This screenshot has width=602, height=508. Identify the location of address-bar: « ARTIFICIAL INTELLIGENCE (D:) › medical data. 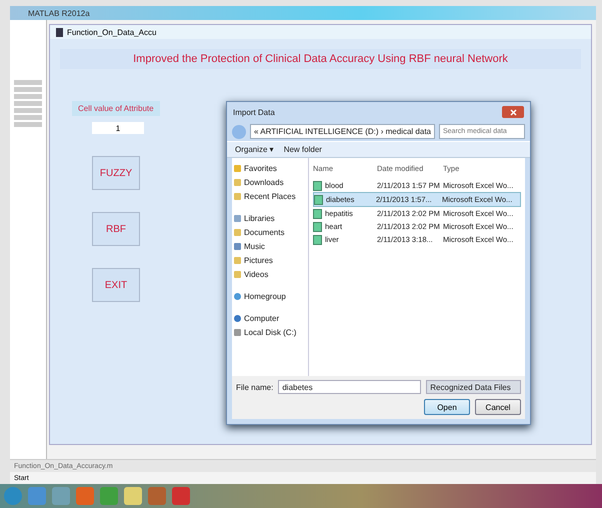
(342, 131).